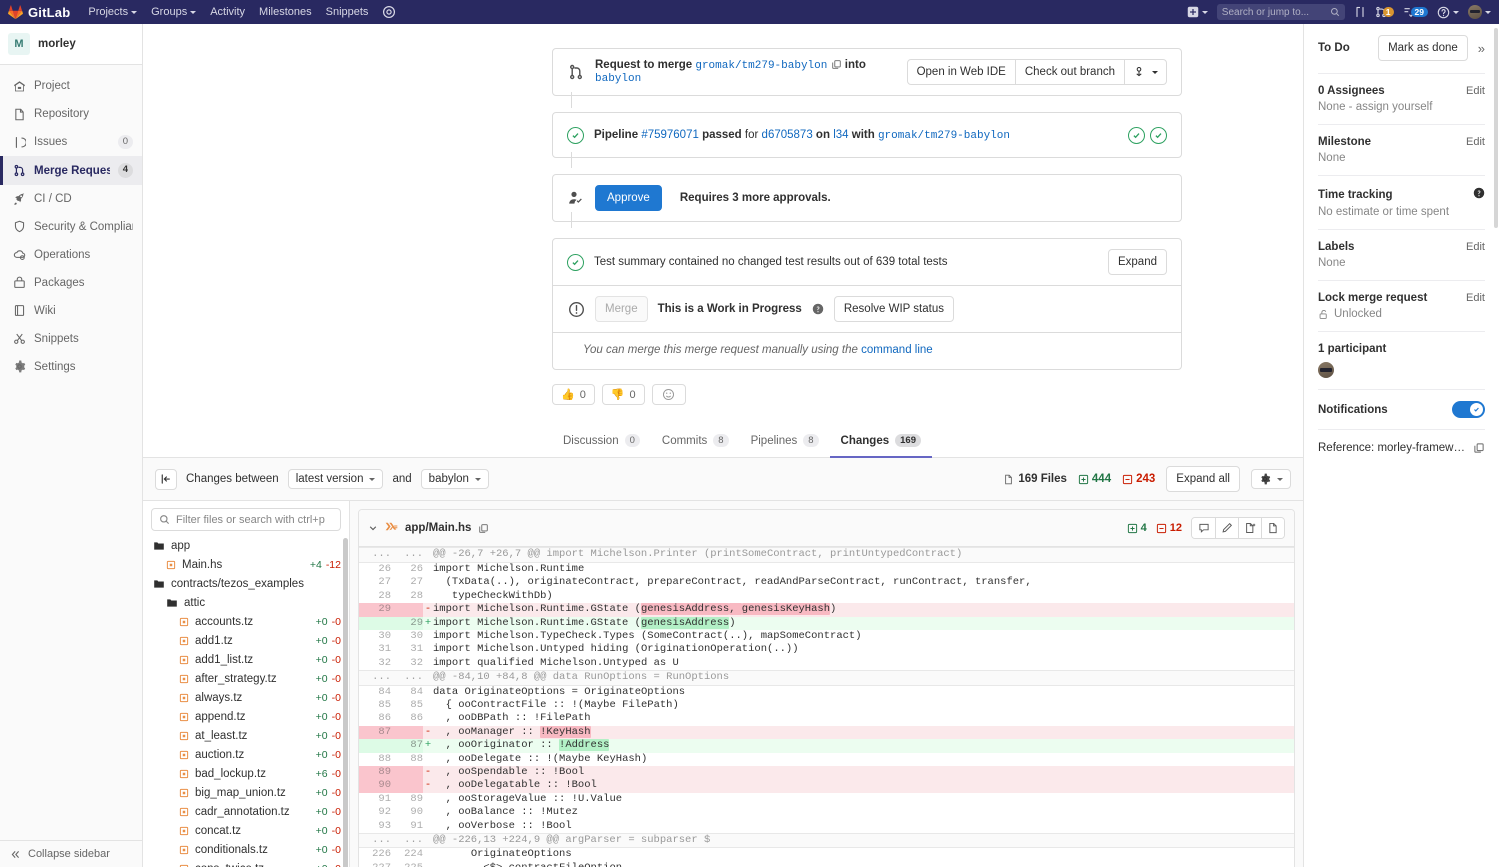 This screenshot has width=1499, height=867. I want to click on diff-new-line-number: 86, so click(407, 719).